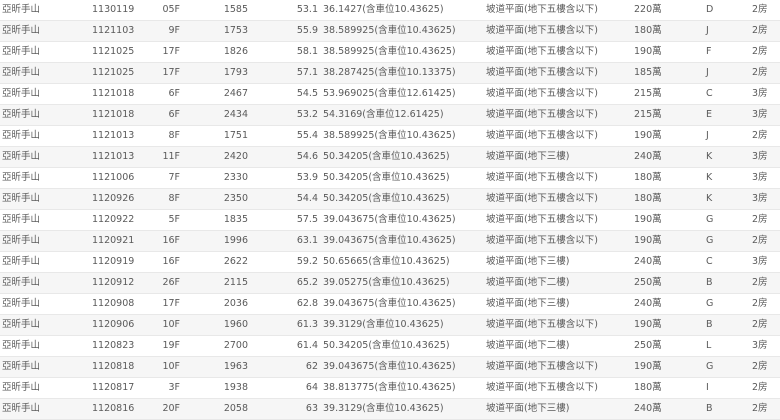 The image size is (780, 420). What do you see at coordinates (283, 199) in the screenshot?
I see `area-cell: 54.4` at bounding box center [283, 199].